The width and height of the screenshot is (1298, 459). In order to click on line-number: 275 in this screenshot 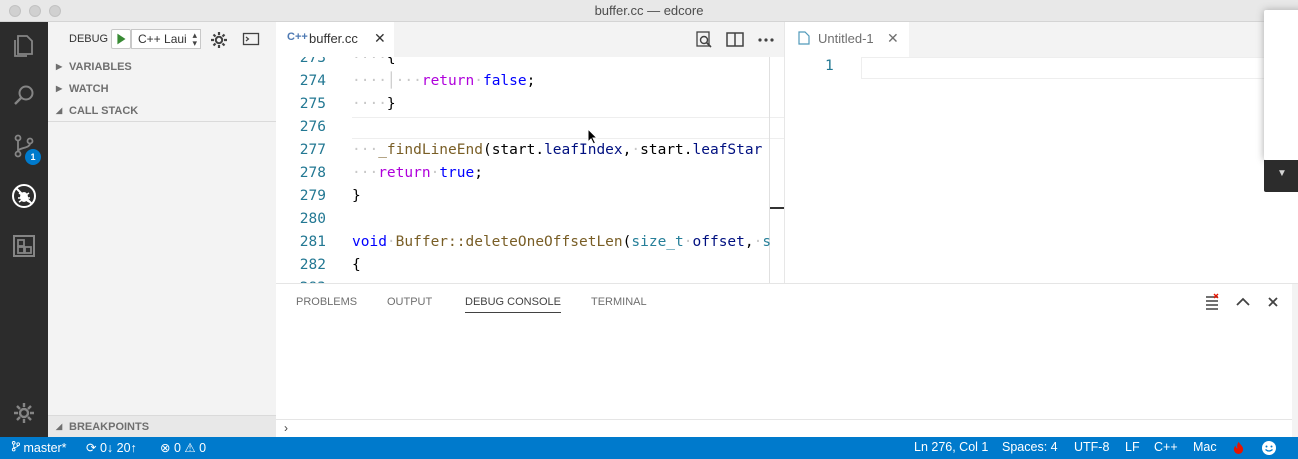, I will do `click(312, 104)`.